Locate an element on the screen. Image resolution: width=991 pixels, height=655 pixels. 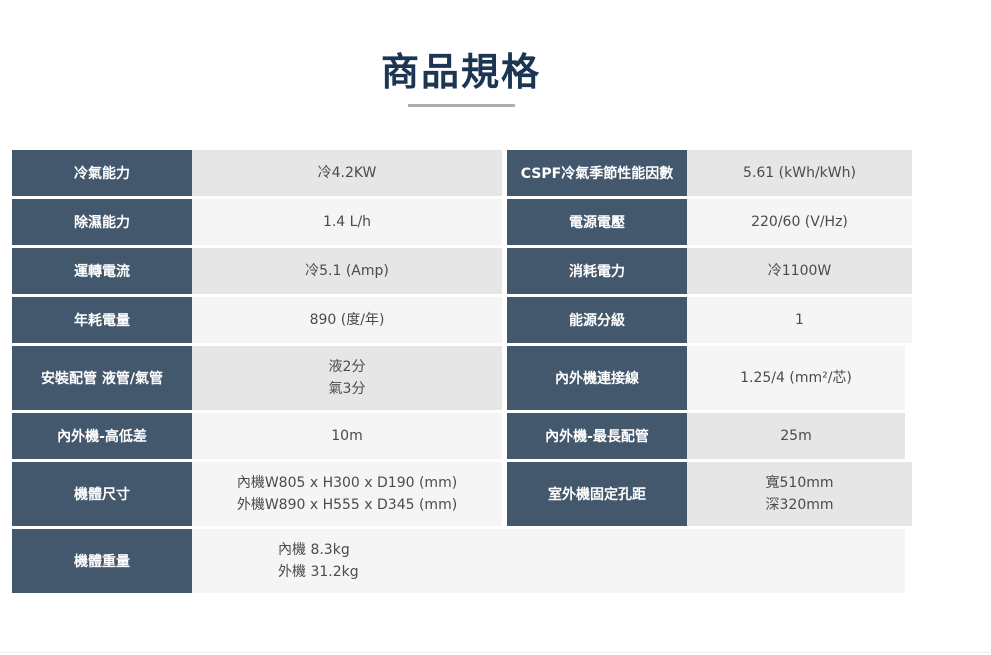
spec-row: 冷氣能力 冷4.2KW CSPF冷氣季節性能因數 5.61 (kWh/kWh) is located at coordinates (462, 173).